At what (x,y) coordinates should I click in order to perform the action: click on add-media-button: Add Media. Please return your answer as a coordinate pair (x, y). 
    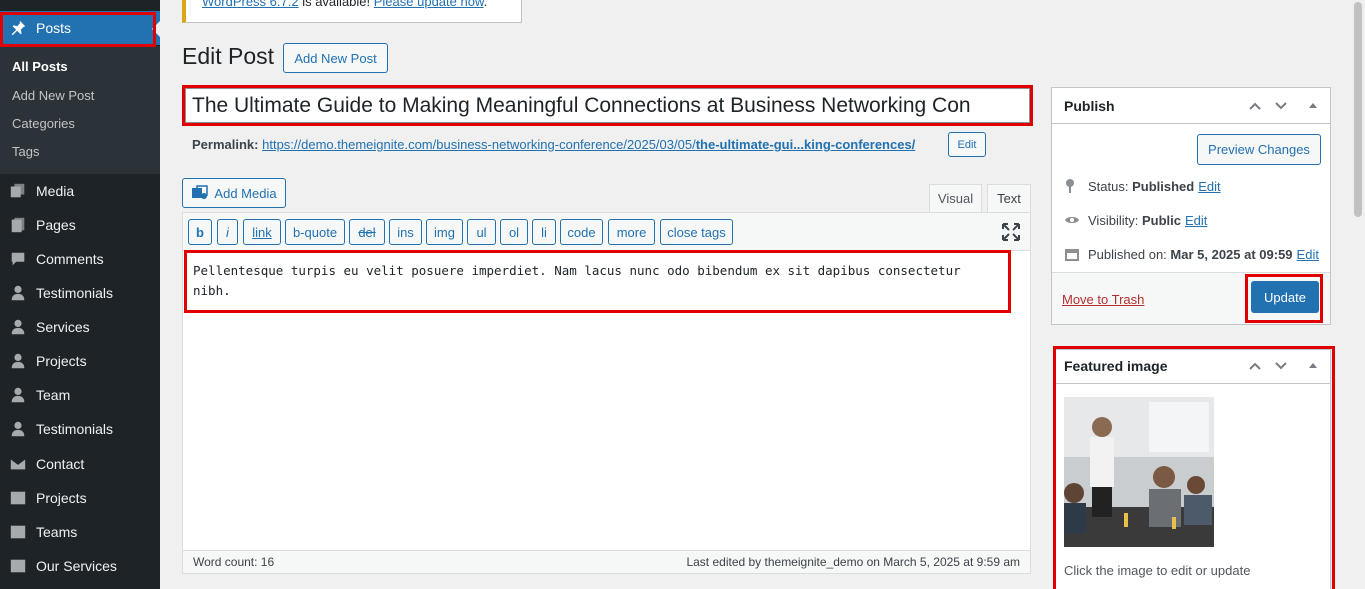
    Looking at the image, I should click on (234, 193).